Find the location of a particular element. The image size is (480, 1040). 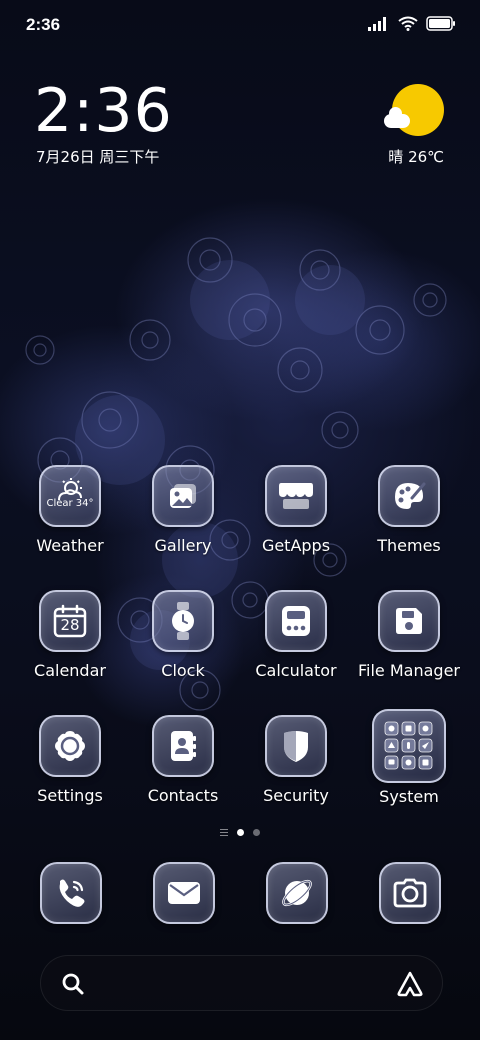

app-label: Settings is located at coordinates (70, 795).